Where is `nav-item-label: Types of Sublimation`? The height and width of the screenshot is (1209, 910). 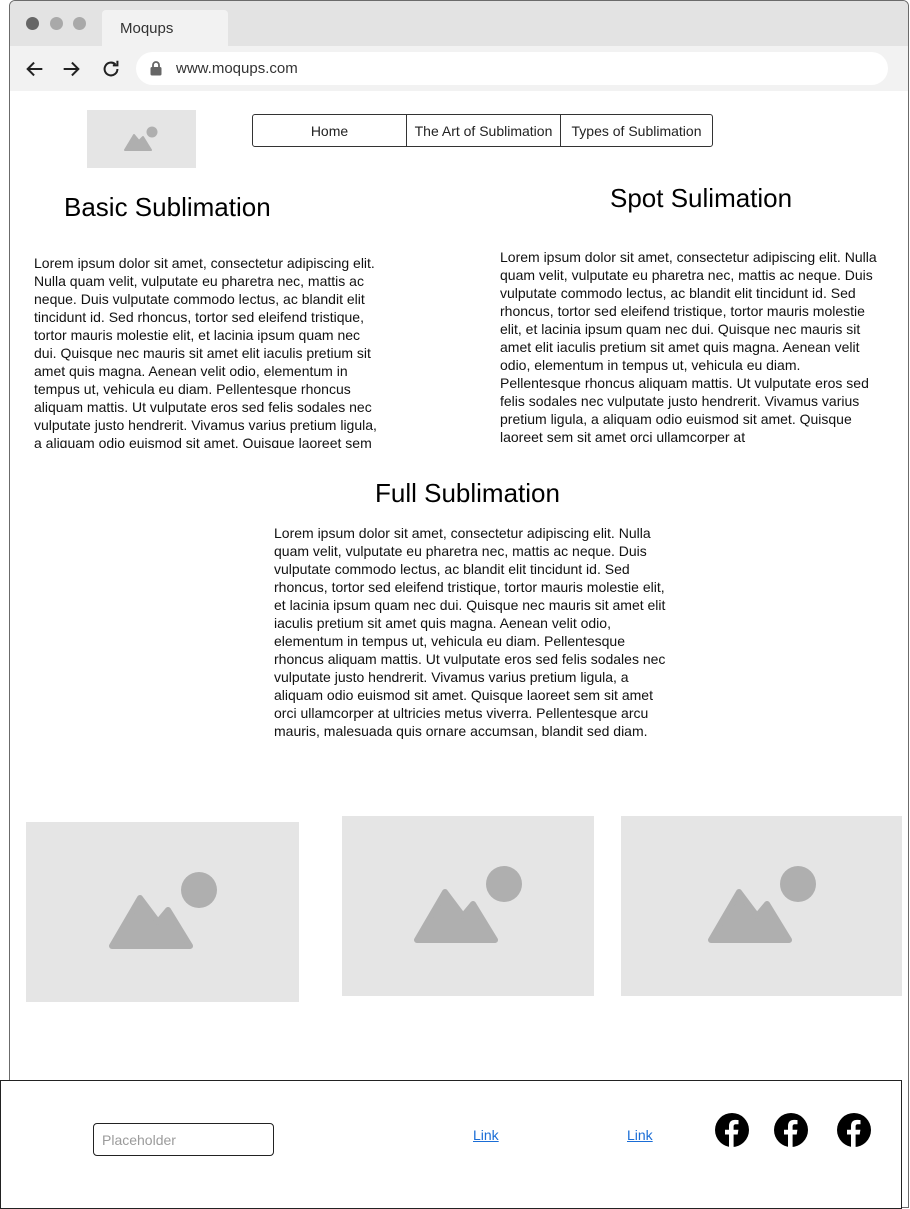
nav-item-label: Types of Sublimation is located at coordinates (636, 130).